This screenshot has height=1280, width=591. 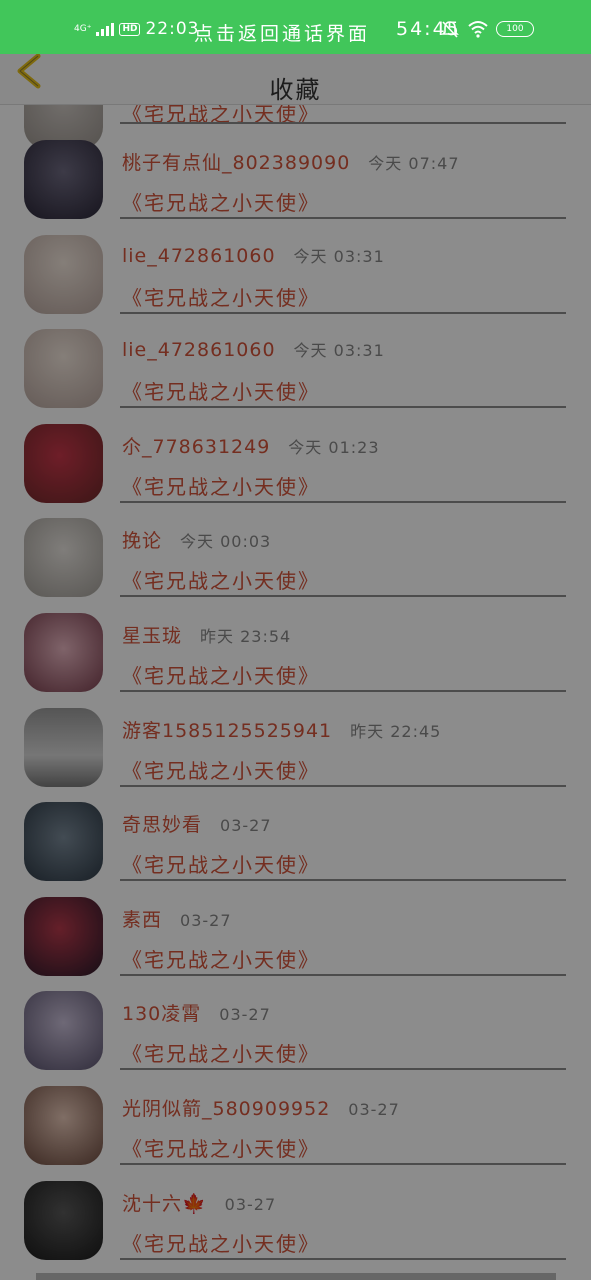 What do you see at coordinates (177, 918) in the screenshot?
I see `item-title: 素西 03-27` at bounding box center [177, 918].